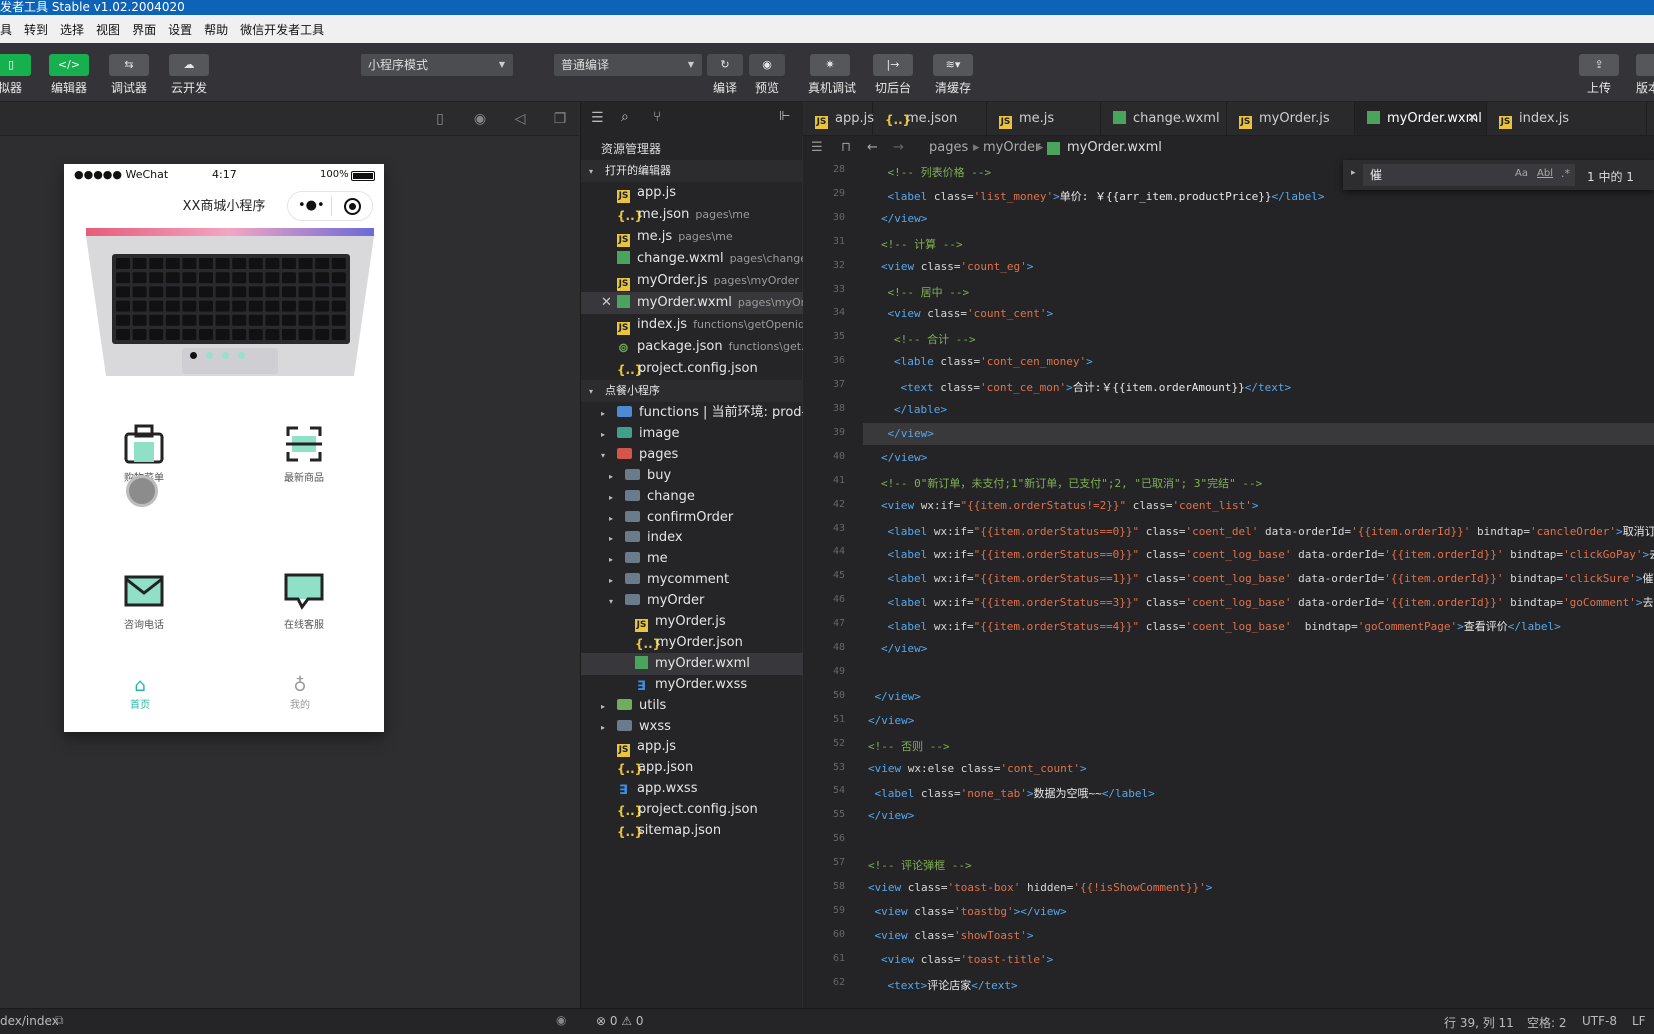 This screenshot has width=1654, height=1034. What do you see at coordinates (180, 29) in the screenshot?
I see `menu-item: 设置` at bounding box center [180, 29].